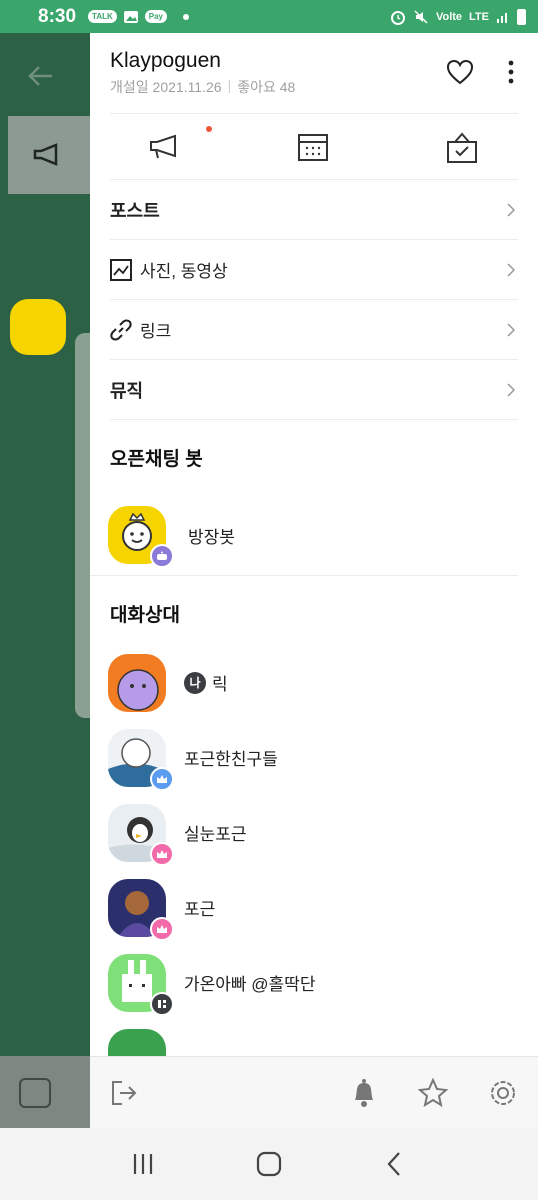 This screenshot has width=538, height=1200. I want to click on back-icon, so click(395, 1164).